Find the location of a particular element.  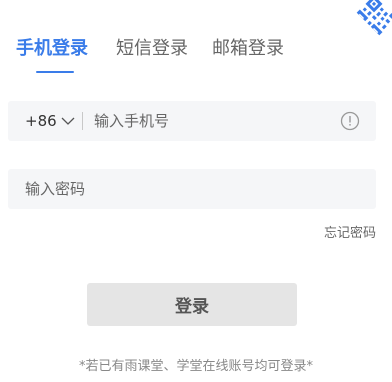

account-note: *若已有雨课堂、学堂在线账号均可登录* is located at coordinates (195, 366).